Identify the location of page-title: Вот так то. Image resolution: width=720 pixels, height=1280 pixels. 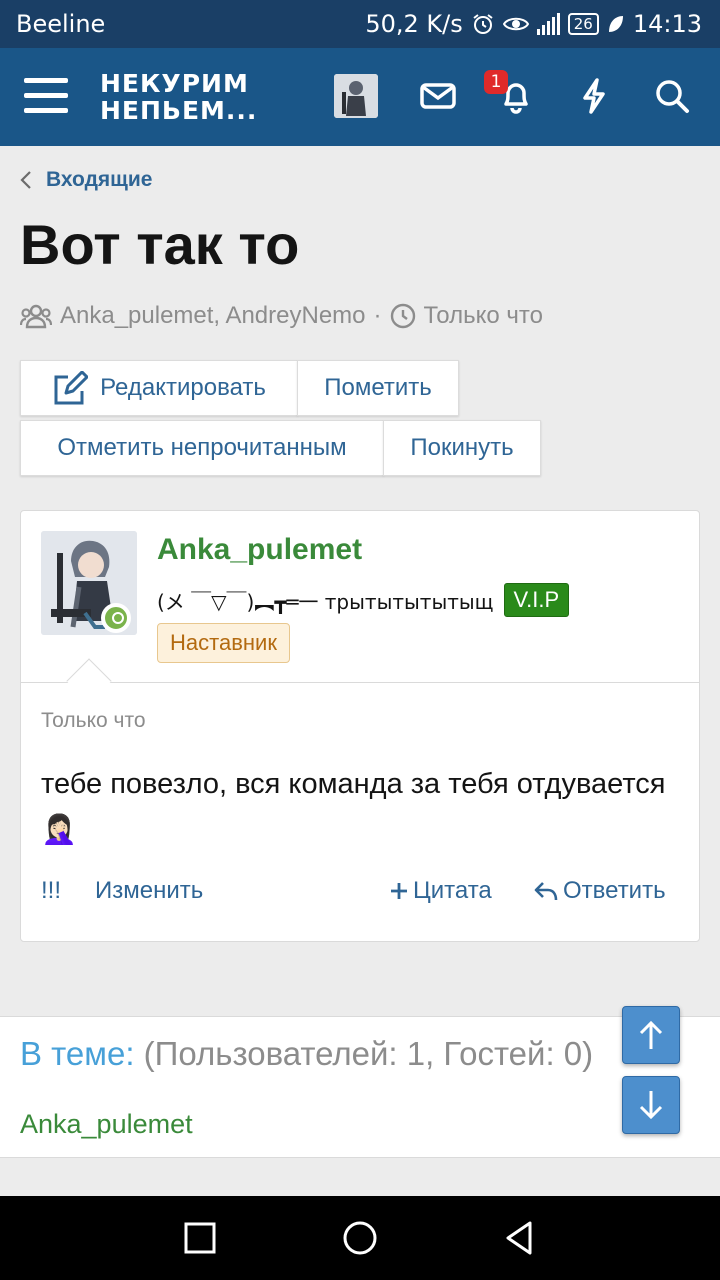
(160, 244).